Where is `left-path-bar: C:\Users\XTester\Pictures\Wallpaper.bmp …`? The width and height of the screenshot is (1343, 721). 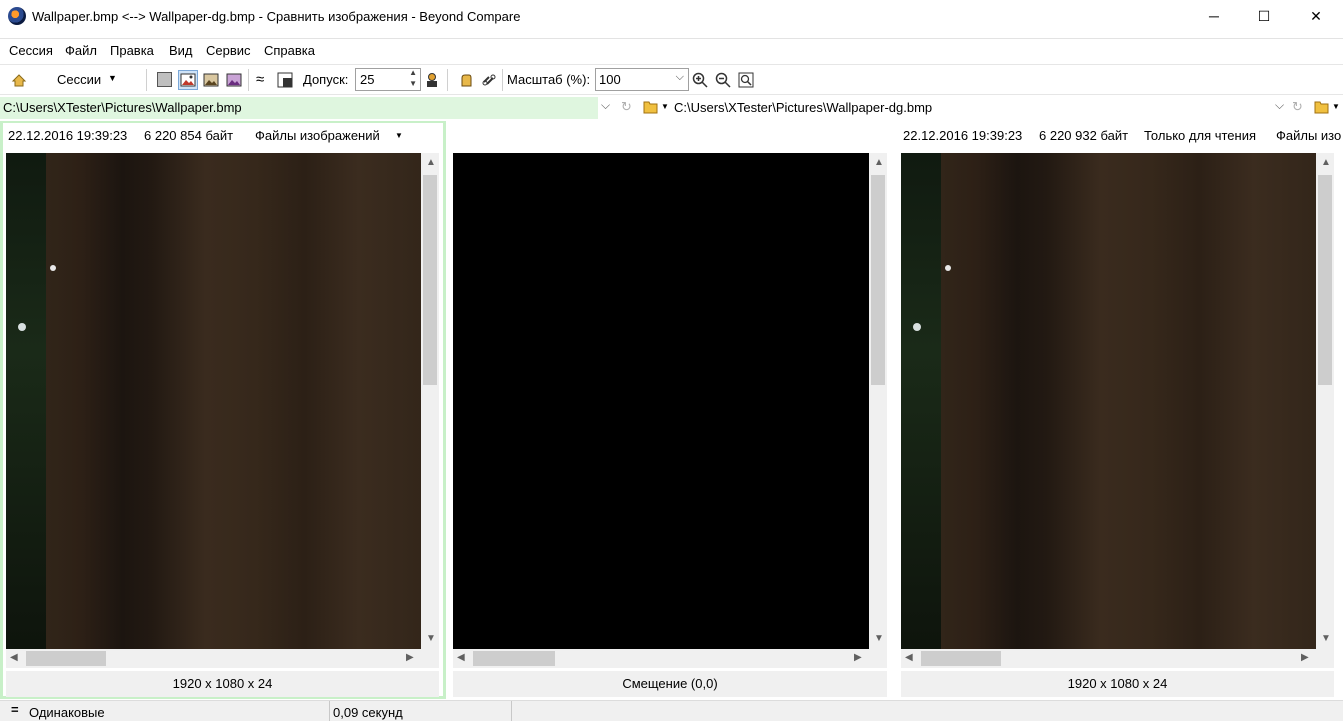
left-path-bar: C:\Users\XTester\Pictures\Wallpaper.bmp … is located at coordinates (310, 108).